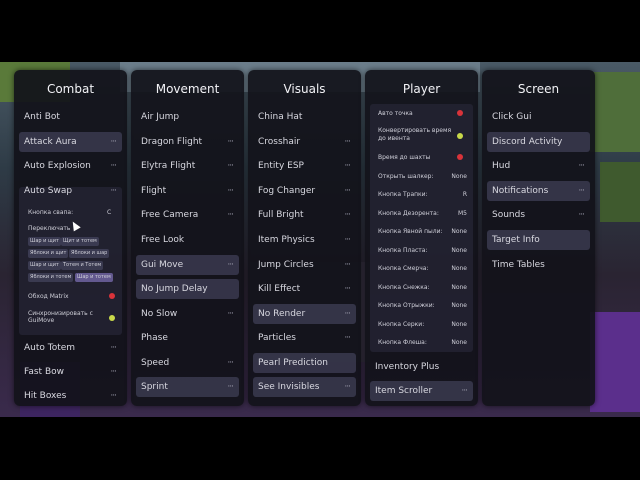 Image resolution: width=640 pixels, height=480 pixels. I want to click on setting-flash-key: Кнопка Флеша: None, so click(421, 342).